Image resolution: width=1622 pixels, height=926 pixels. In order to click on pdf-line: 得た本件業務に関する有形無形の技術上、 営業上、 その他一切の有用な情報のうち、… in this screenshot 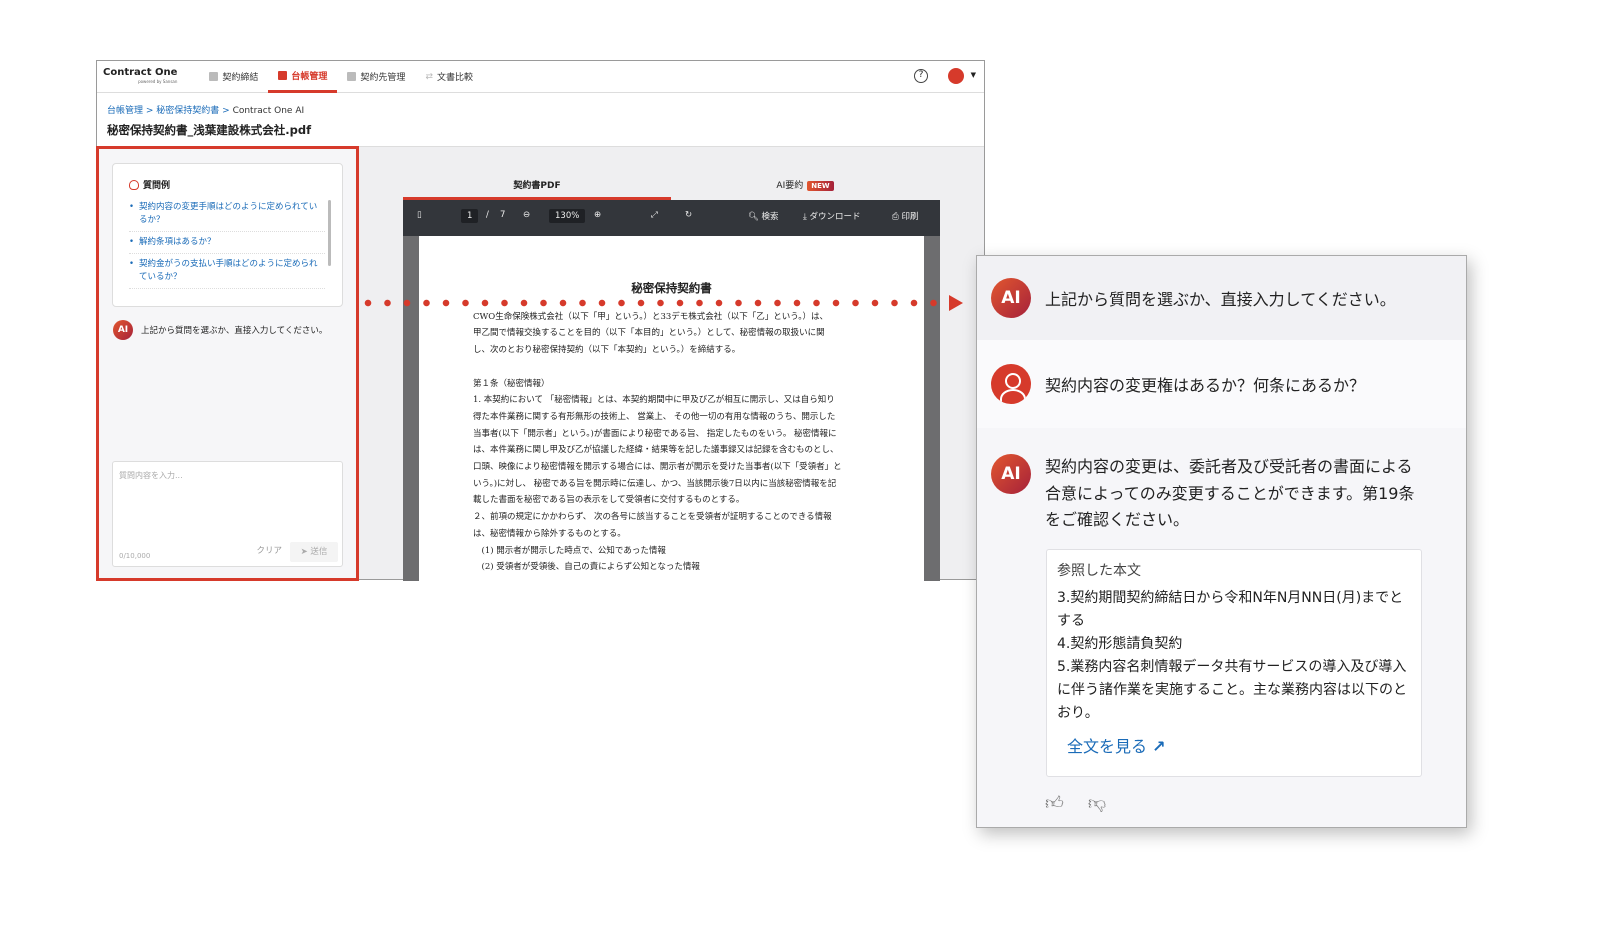, I will do `click(654, 416)`.